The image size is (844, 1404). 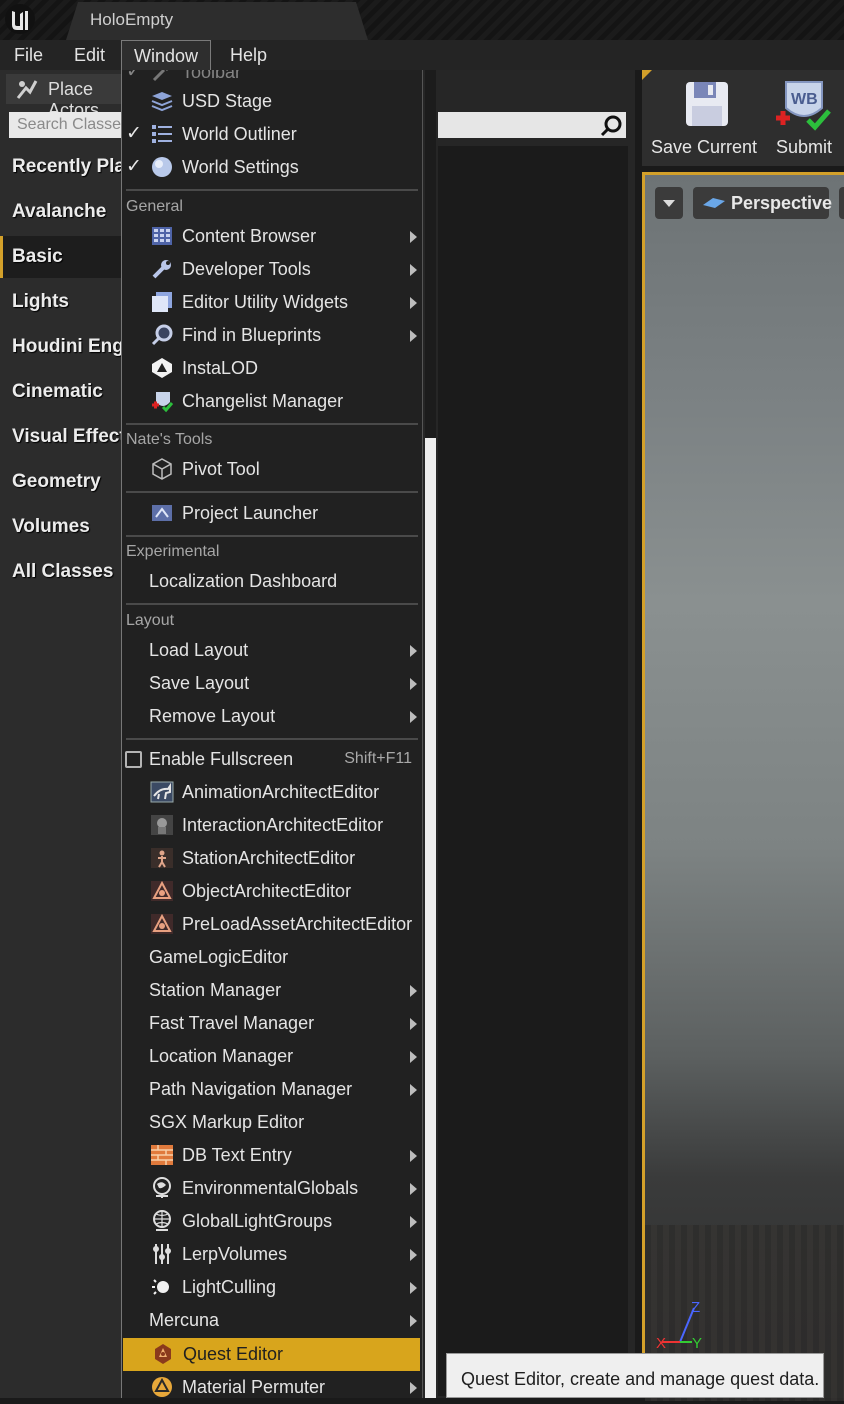 I want to click on perspective-cube-icon, so click(x=714, y=203).